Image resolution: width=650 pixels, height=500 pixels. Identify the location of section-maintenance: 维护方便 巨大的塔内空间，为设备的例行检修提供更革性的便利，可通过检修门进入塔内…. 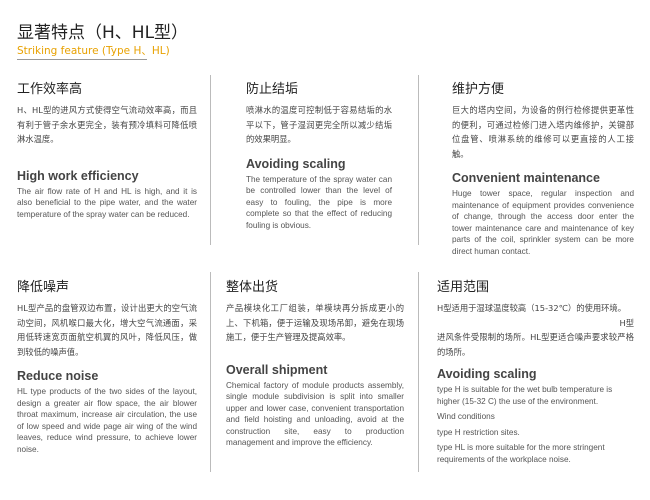
(543, 167).